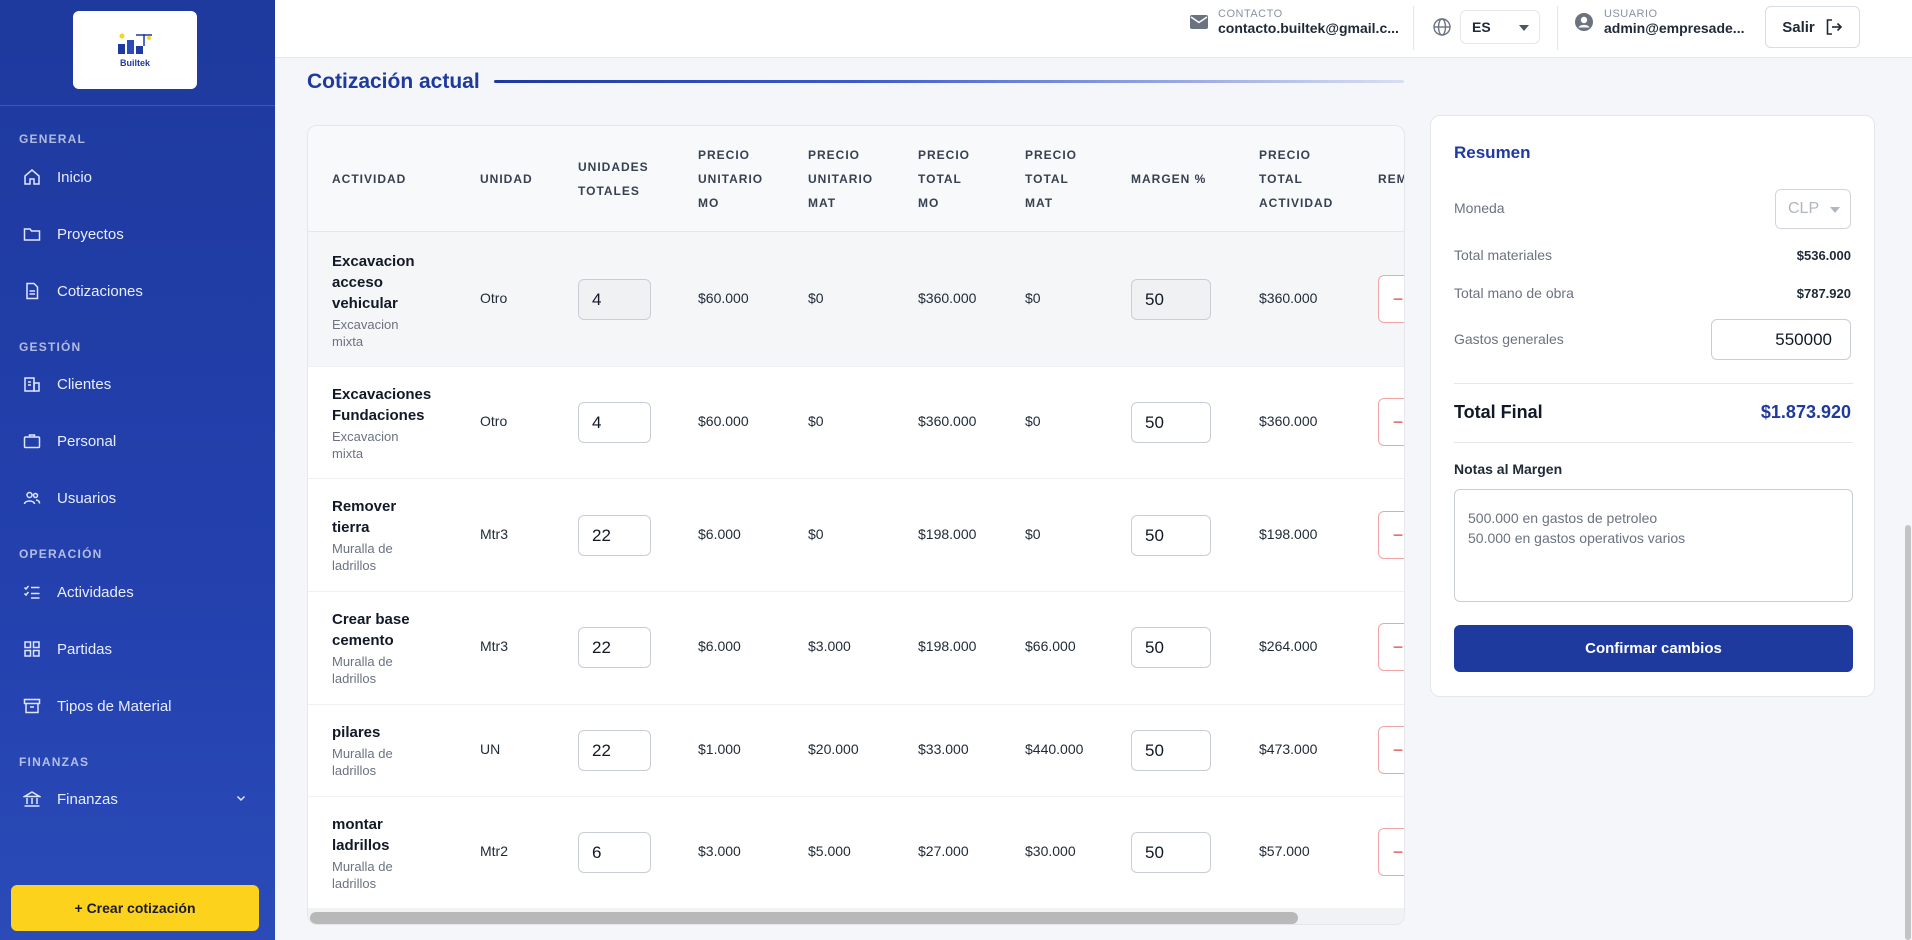 The height and width of the screenshot is (940, 1912). I want to click on activity-total: $198.000, so click(1288, 534).